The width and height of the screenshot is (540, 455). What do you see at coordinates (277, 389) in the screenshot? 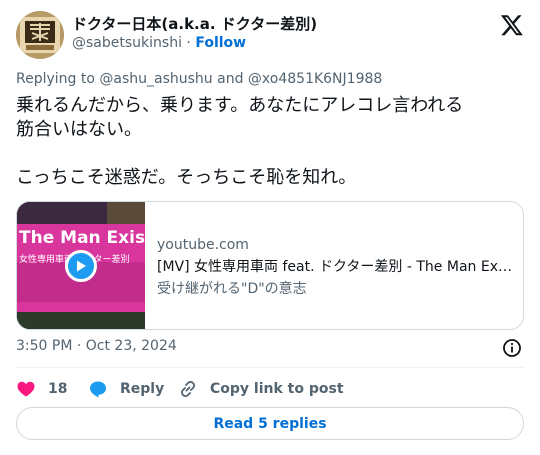
I see `copy-link-label: Copy link to post` at bounding box center [277, 389].